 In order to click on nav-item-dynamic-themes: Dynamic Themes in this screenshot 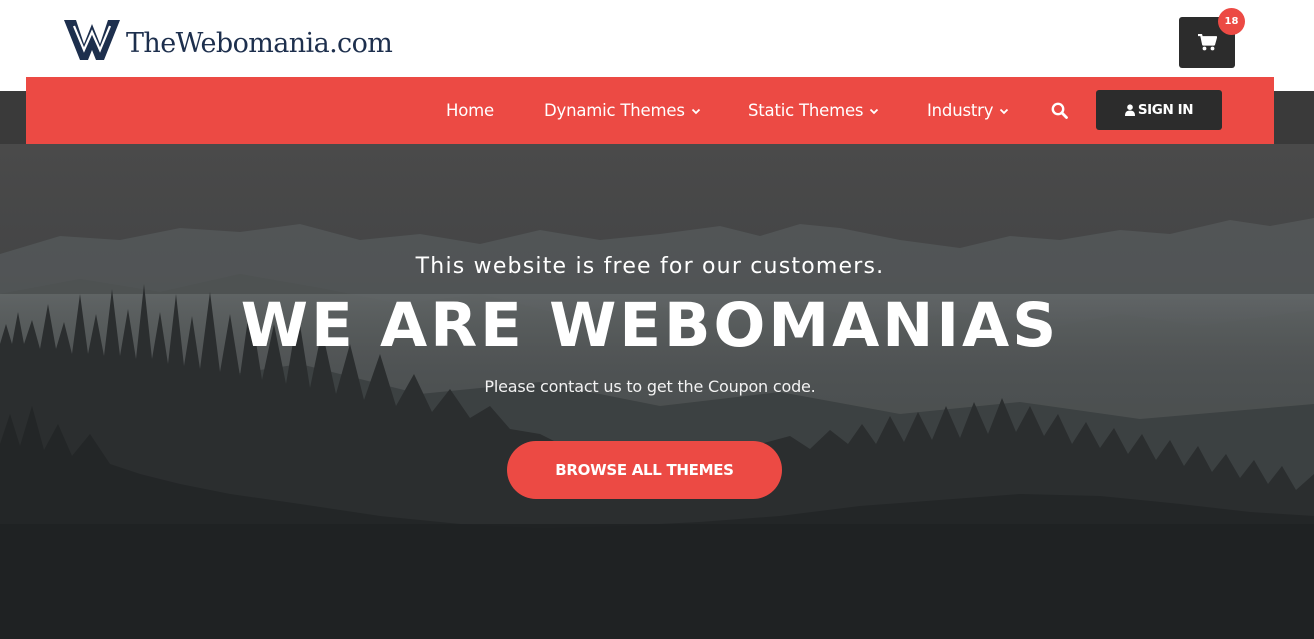, I will do `click(622, 110)`.